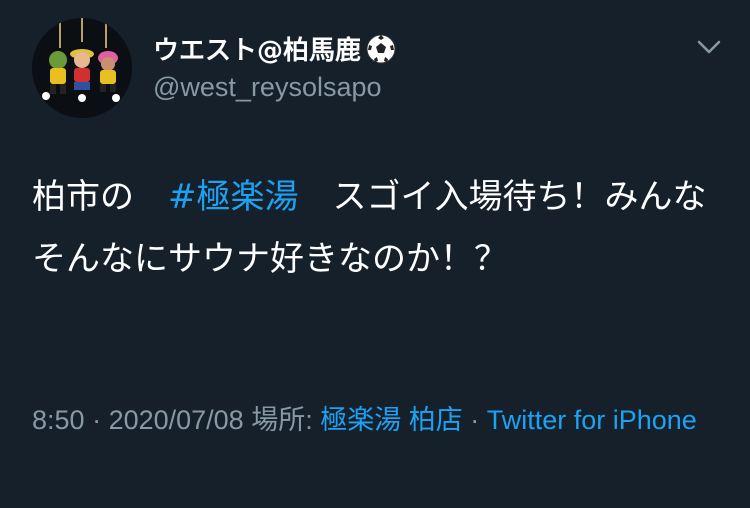  What do you see at coordinates (257, 51) in the screenshot?
I see `display-name: ウエスト@柏馬鹿` at bounding box center [257, 51].